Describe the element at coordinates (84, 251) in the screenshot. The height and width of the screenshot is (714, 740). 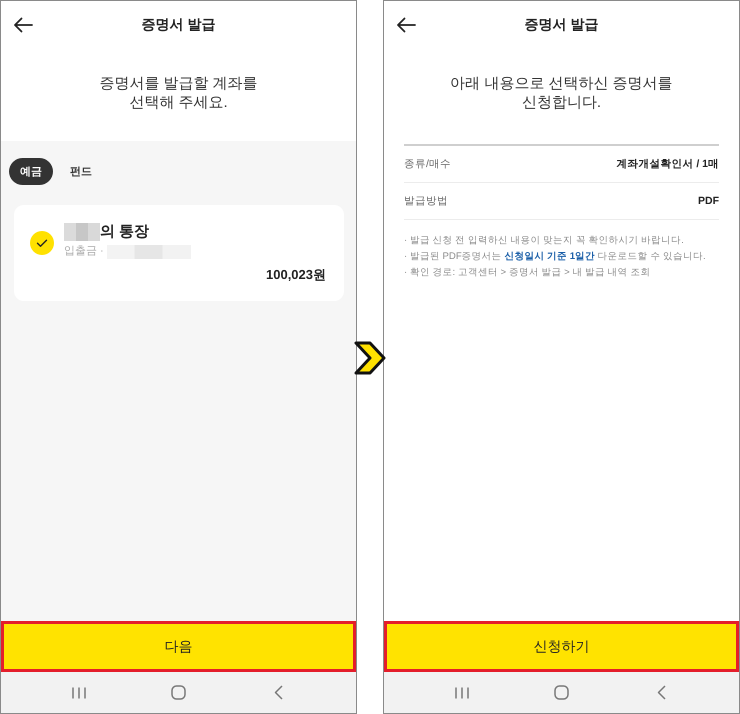
I see `account-type: 입출금 ·` at that location.